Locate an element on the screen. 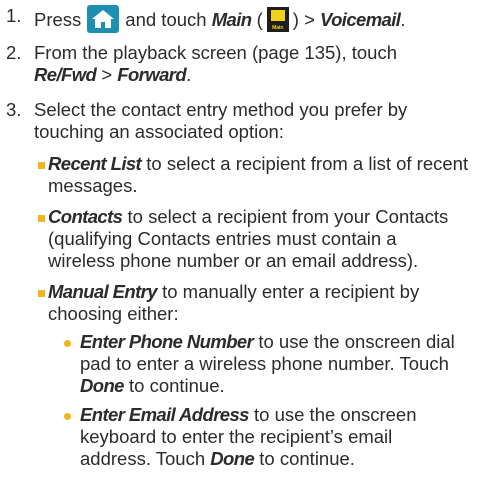 The image size is (486, 497). option-line: choosing either: is located at coordinates (113, 313).